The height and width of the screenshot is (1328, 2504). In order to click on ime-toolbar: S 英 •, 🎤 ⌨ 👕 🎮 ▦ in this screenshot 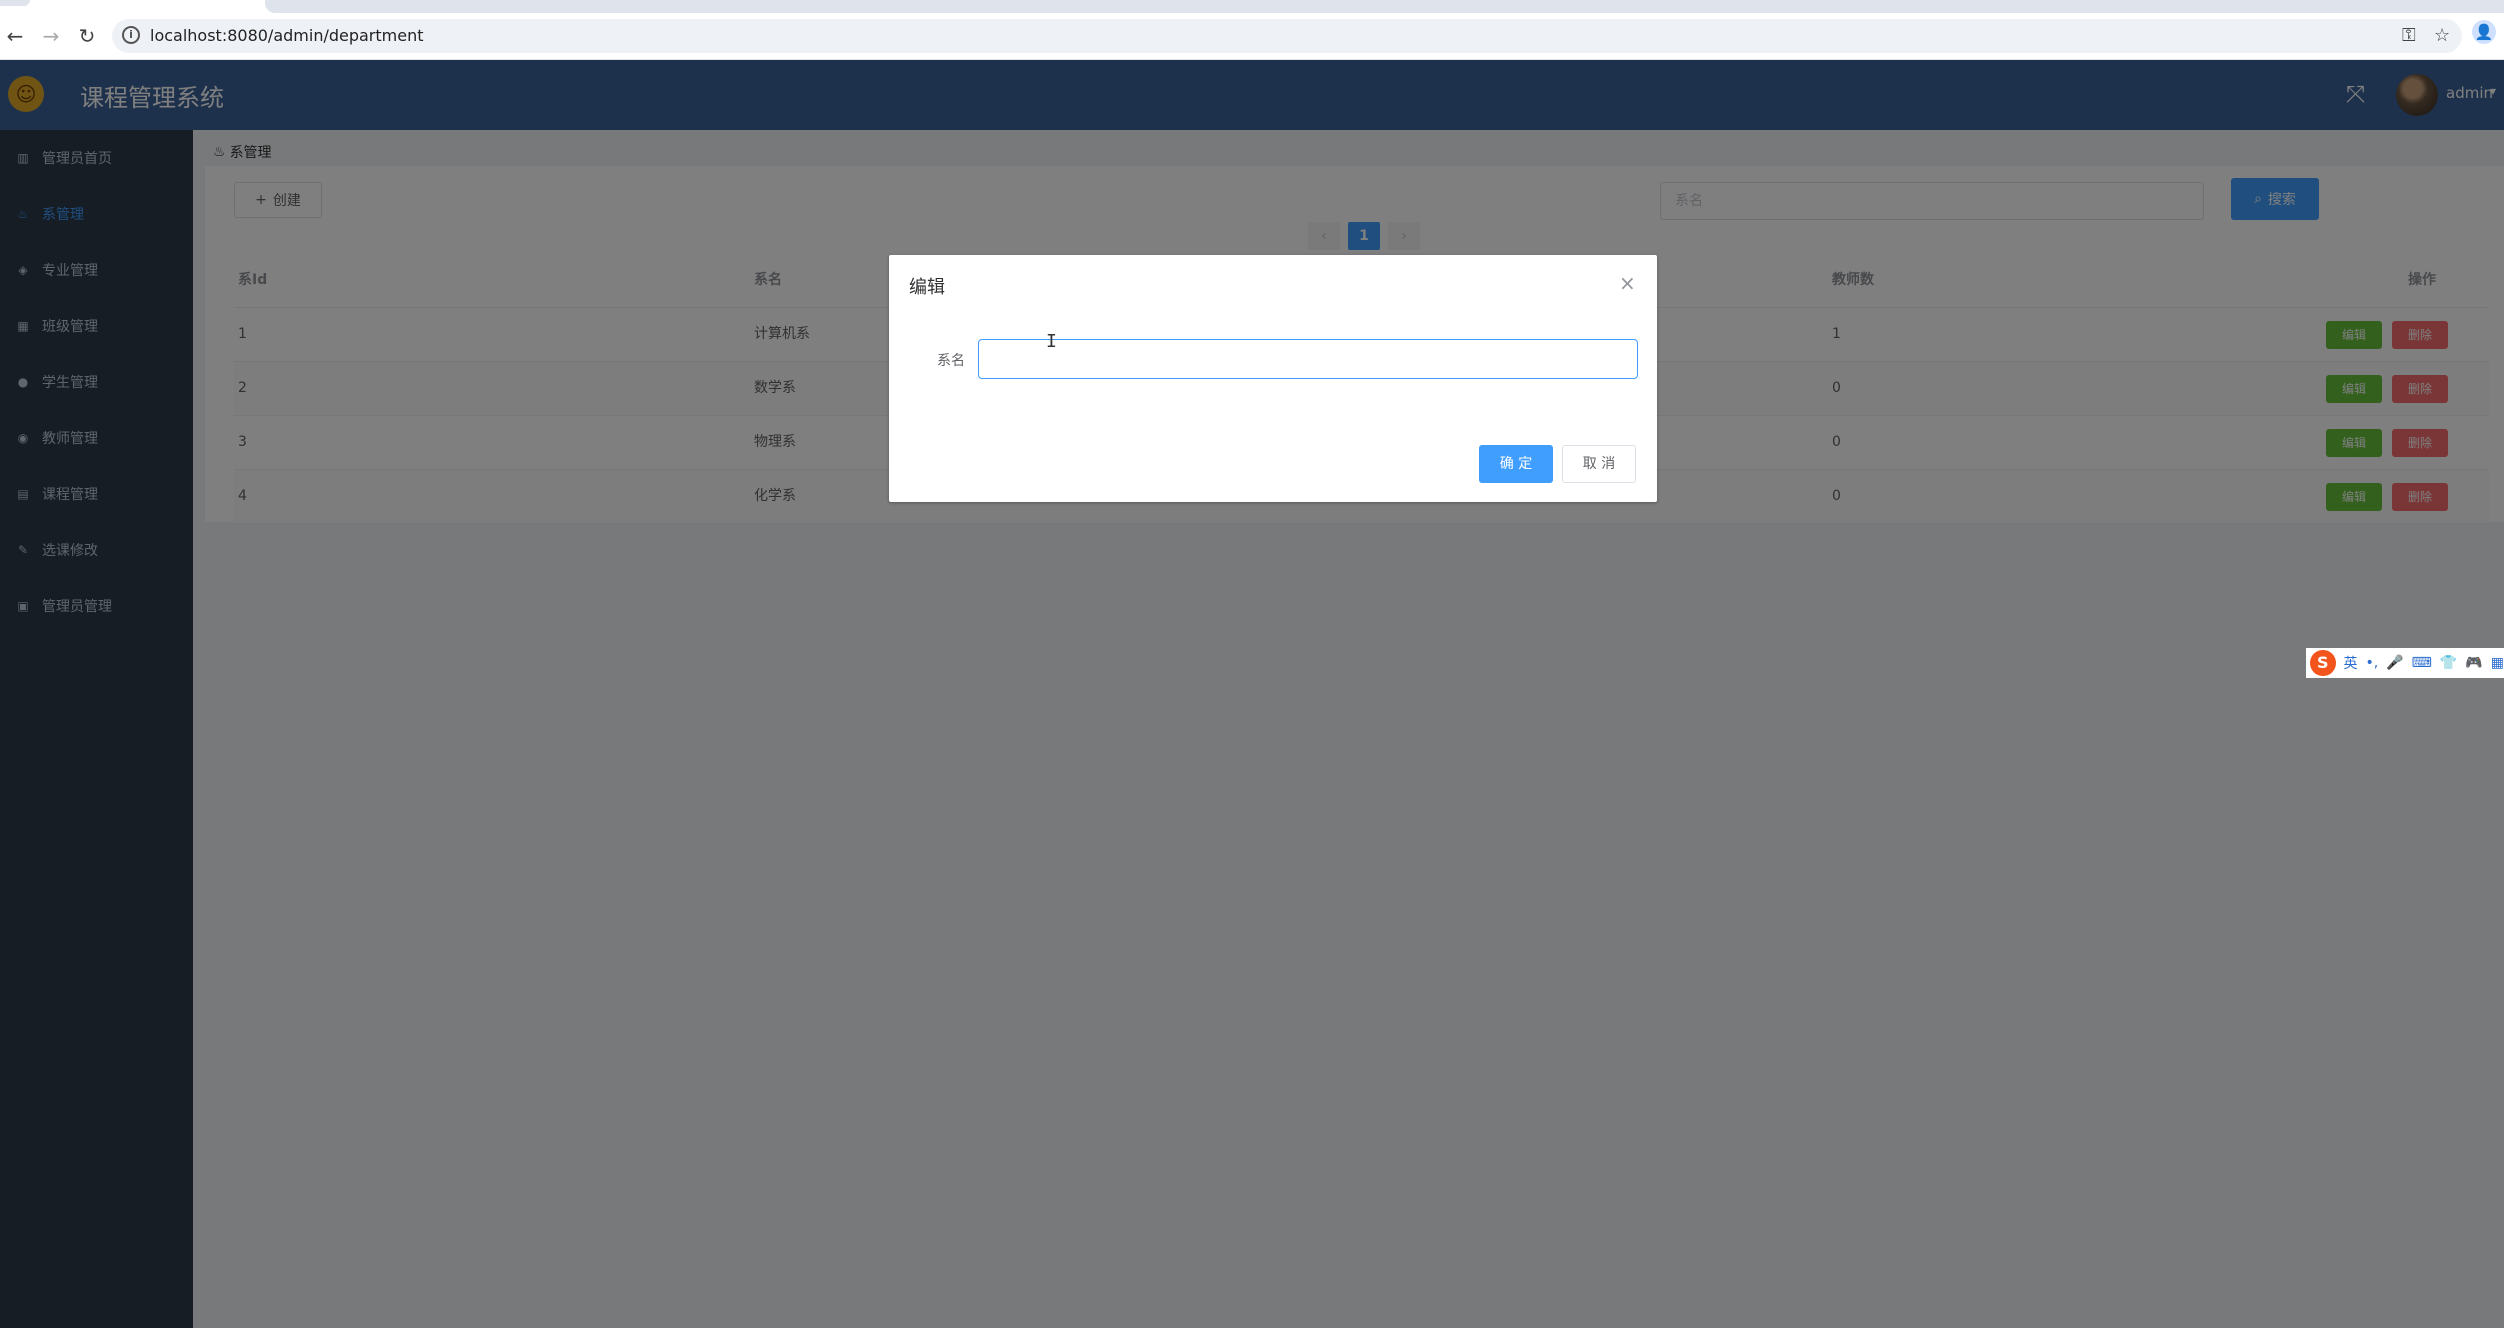, I will do `click(2405, 663)`.